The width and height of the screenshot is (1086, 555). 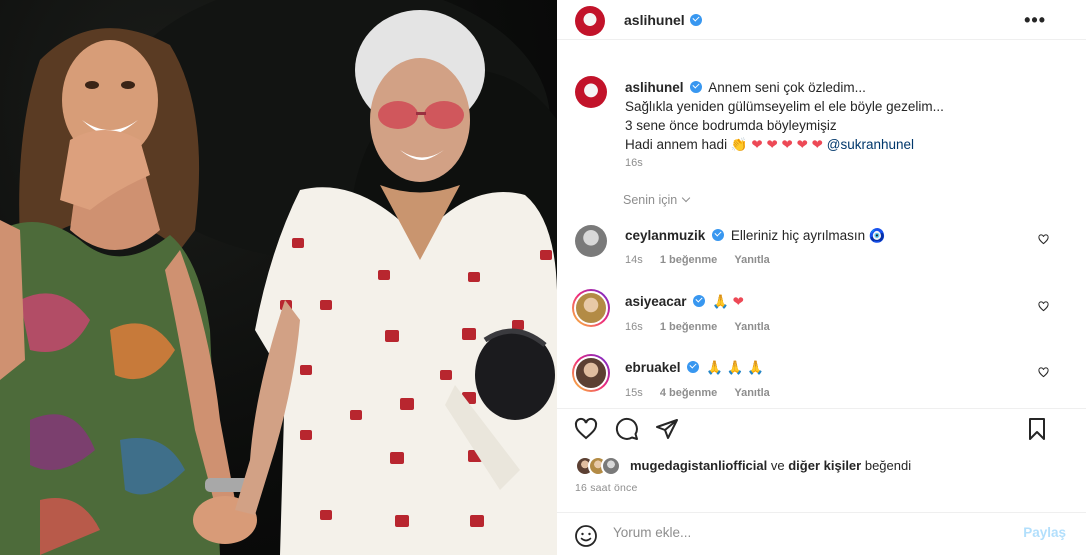 I want to click on comment-time: 14s, so click(x=634, y=260).